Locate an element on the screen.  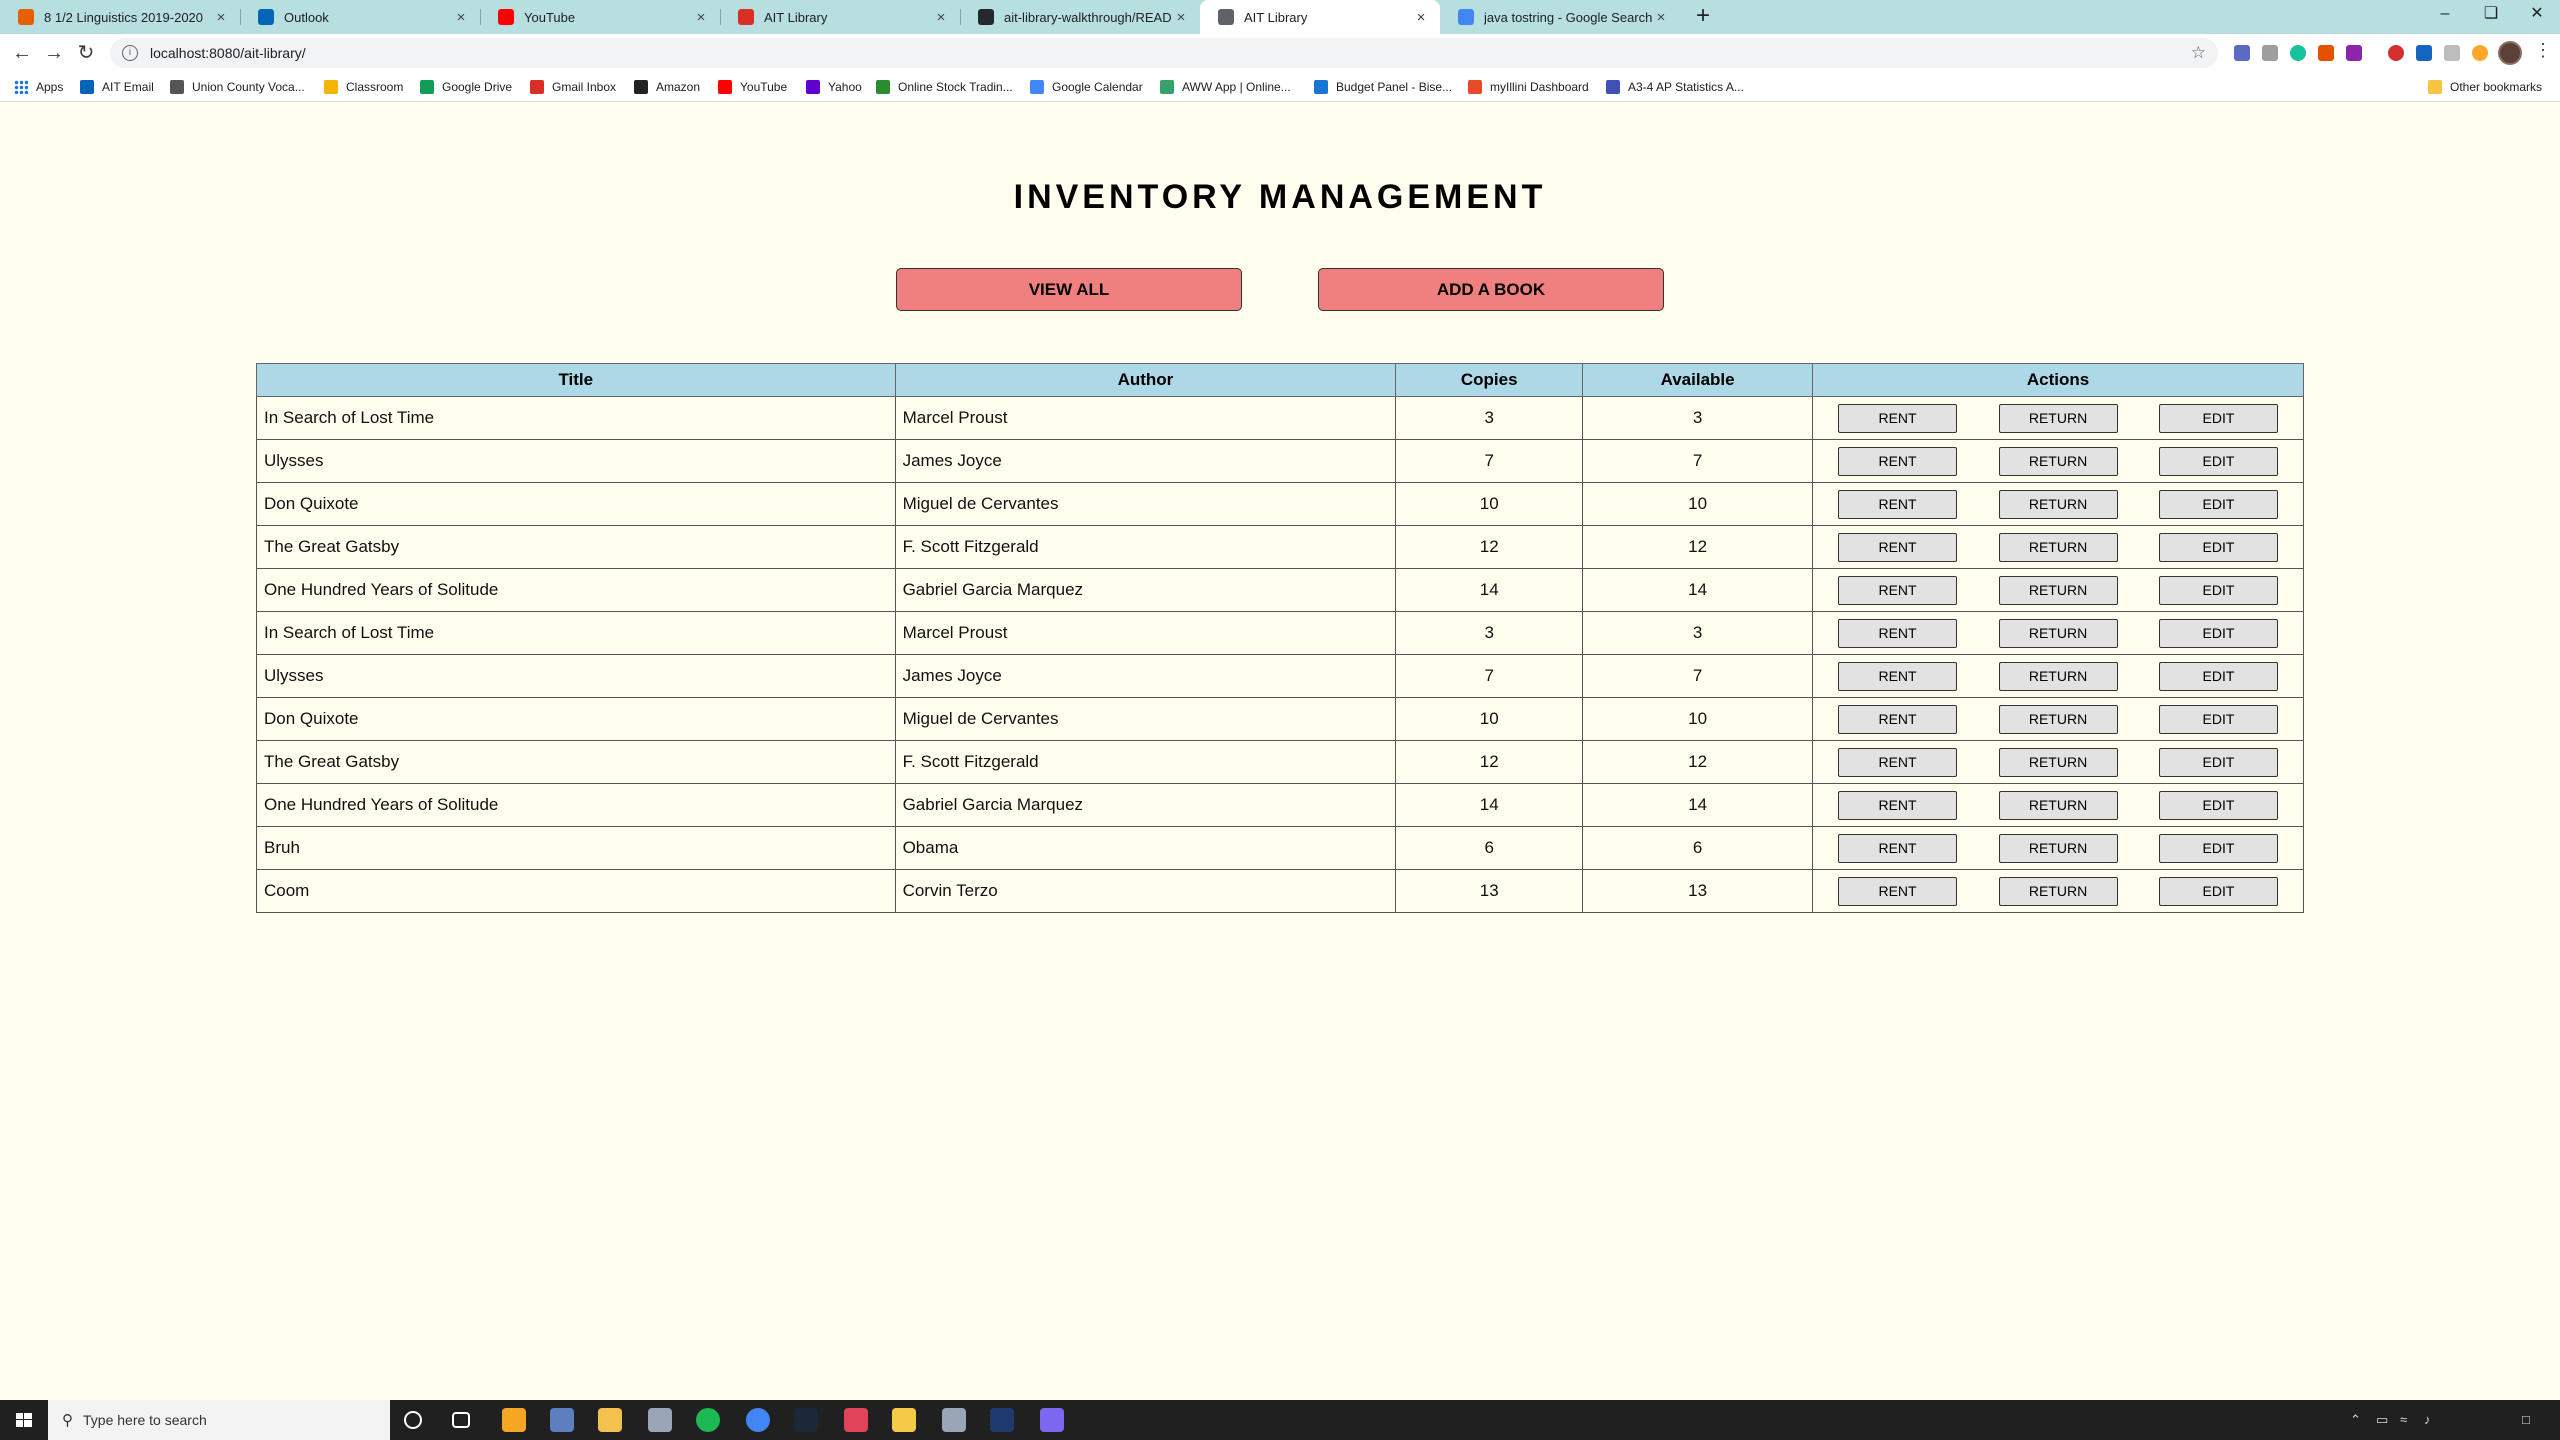
bookmark-item: Amazon is located at coordinates (667, 87).